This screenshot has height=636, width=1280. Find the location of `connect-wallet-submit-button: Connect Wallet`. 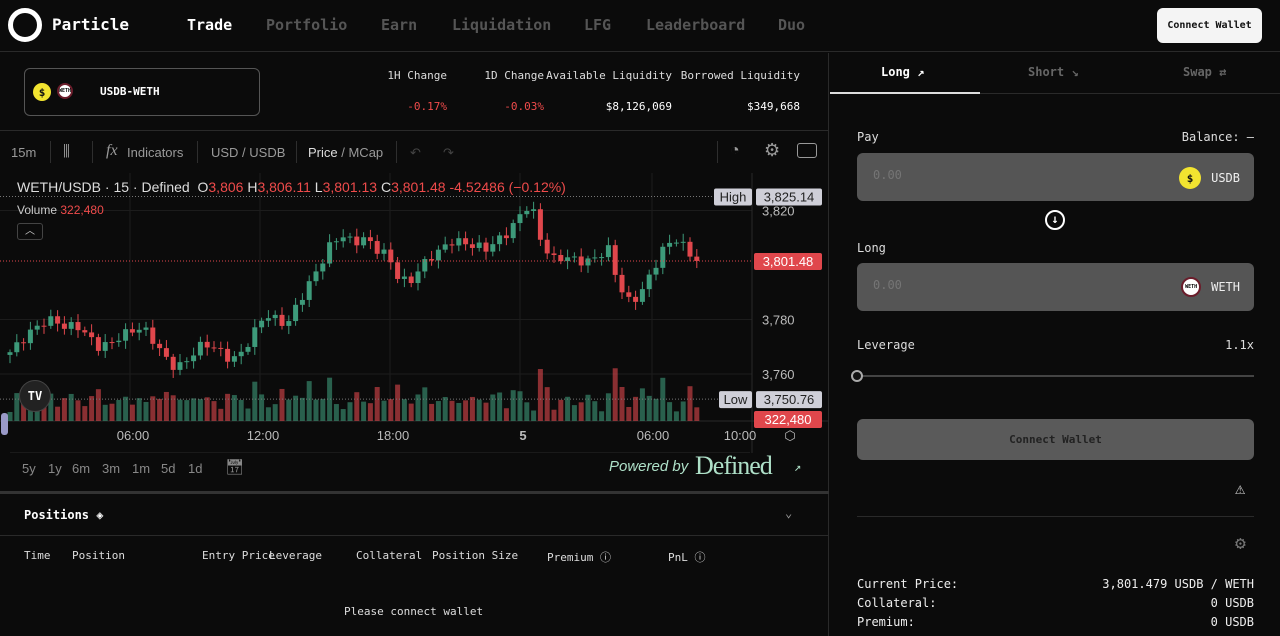

connect-wallet-submit-button: Connect Wallet is located at coordinates (1055, 439).